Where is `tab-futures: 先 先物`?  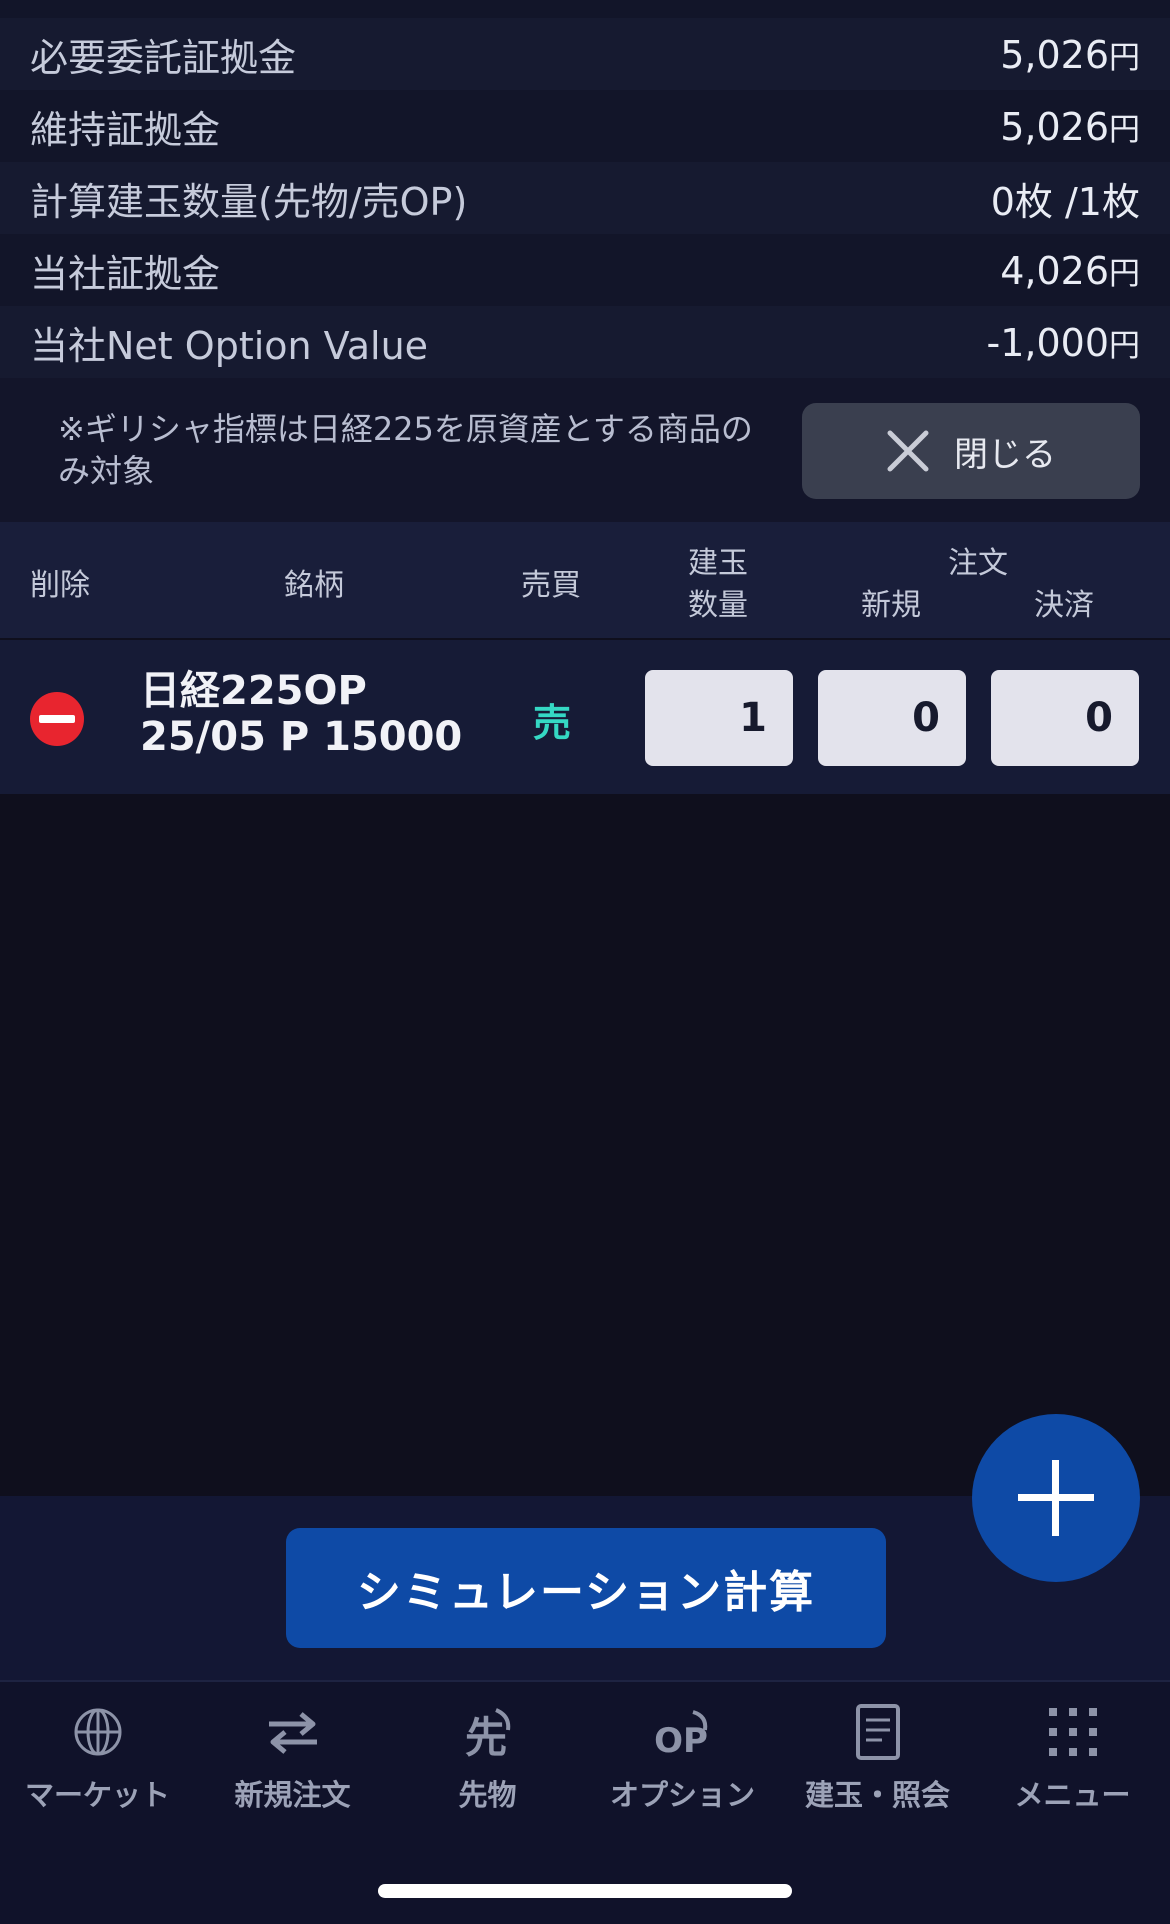 tab-futures: 先 先物 is located at coordinates (487, 1762).